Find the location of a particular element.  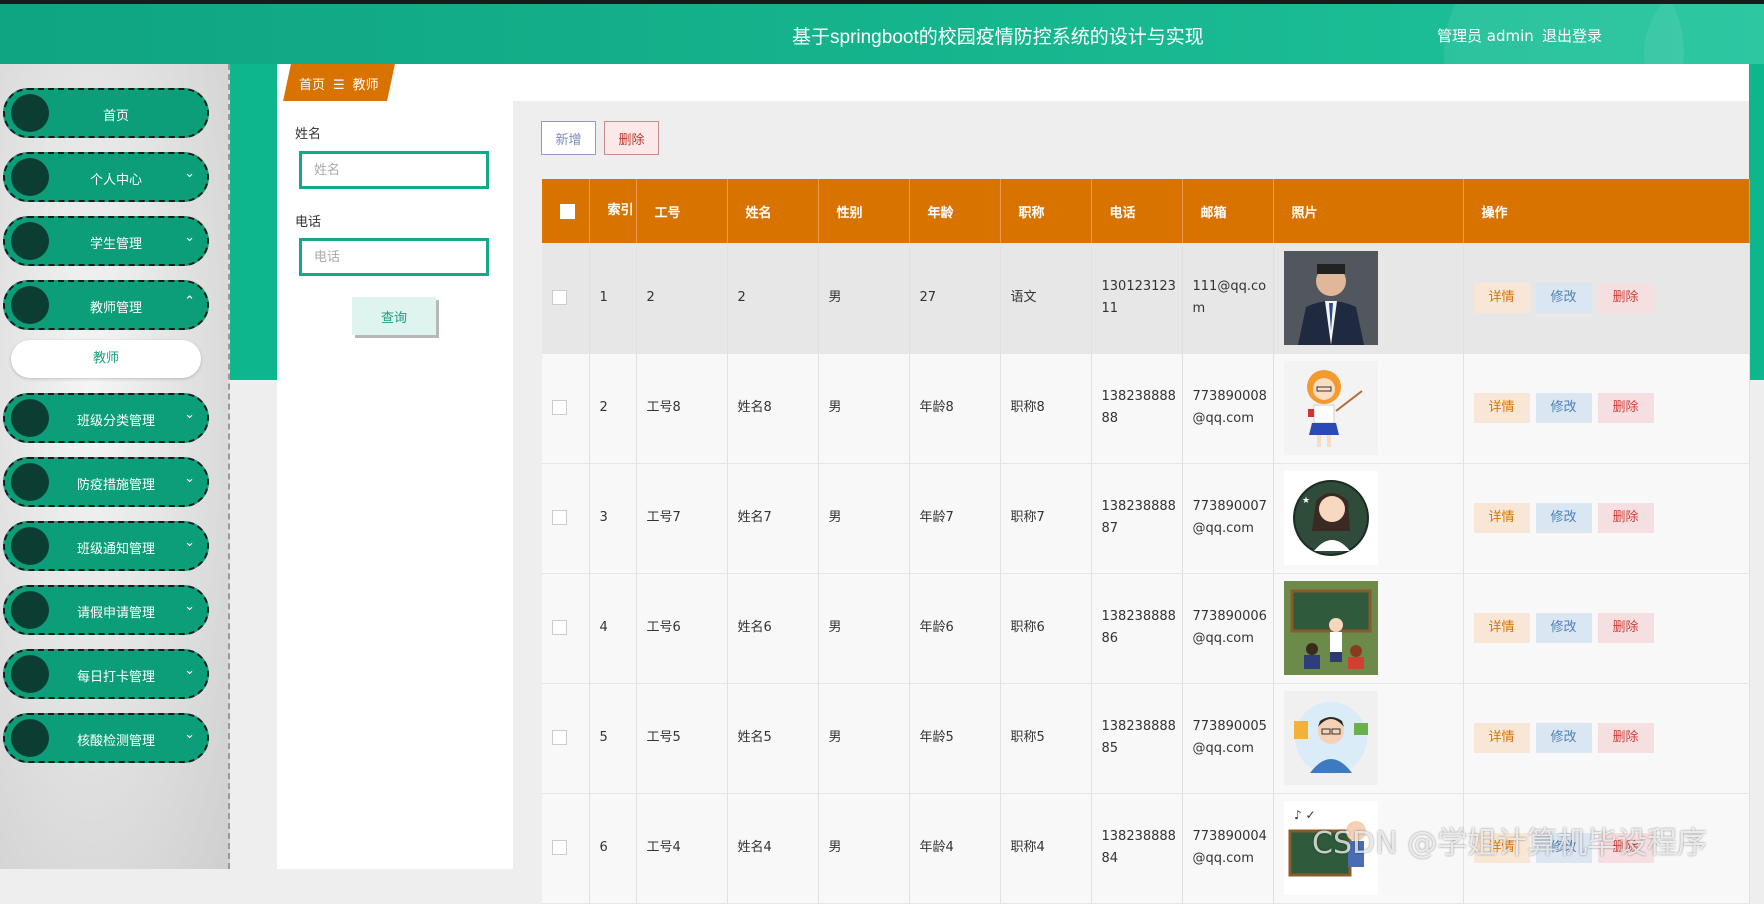

sidebar-item-notices: 班级通知管理 ⌄ is located at coordinates (106, 546).